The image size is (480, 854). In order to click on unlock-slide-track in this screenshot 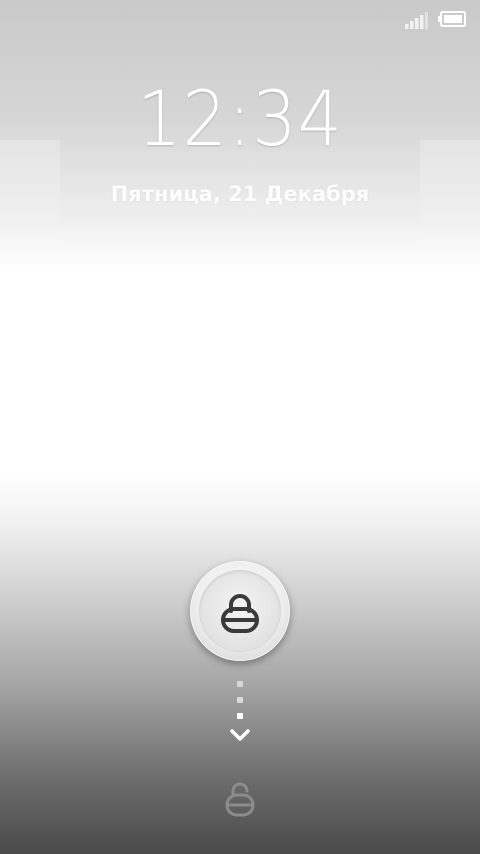, I will do `click(240, 713)`.